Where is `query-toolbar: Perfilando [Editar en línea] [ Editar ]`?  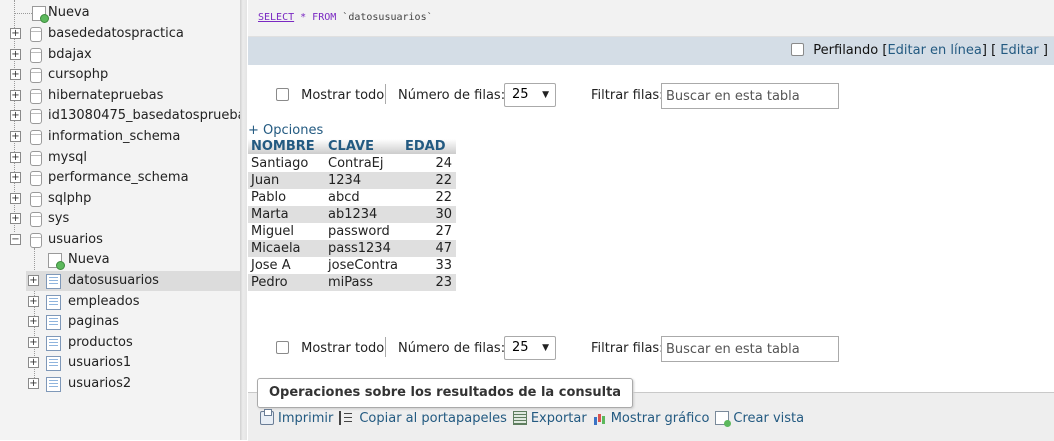
query-toolbar: Perfilando [Editar en línea] [ Editar ] is located at coordinates (651, 51).